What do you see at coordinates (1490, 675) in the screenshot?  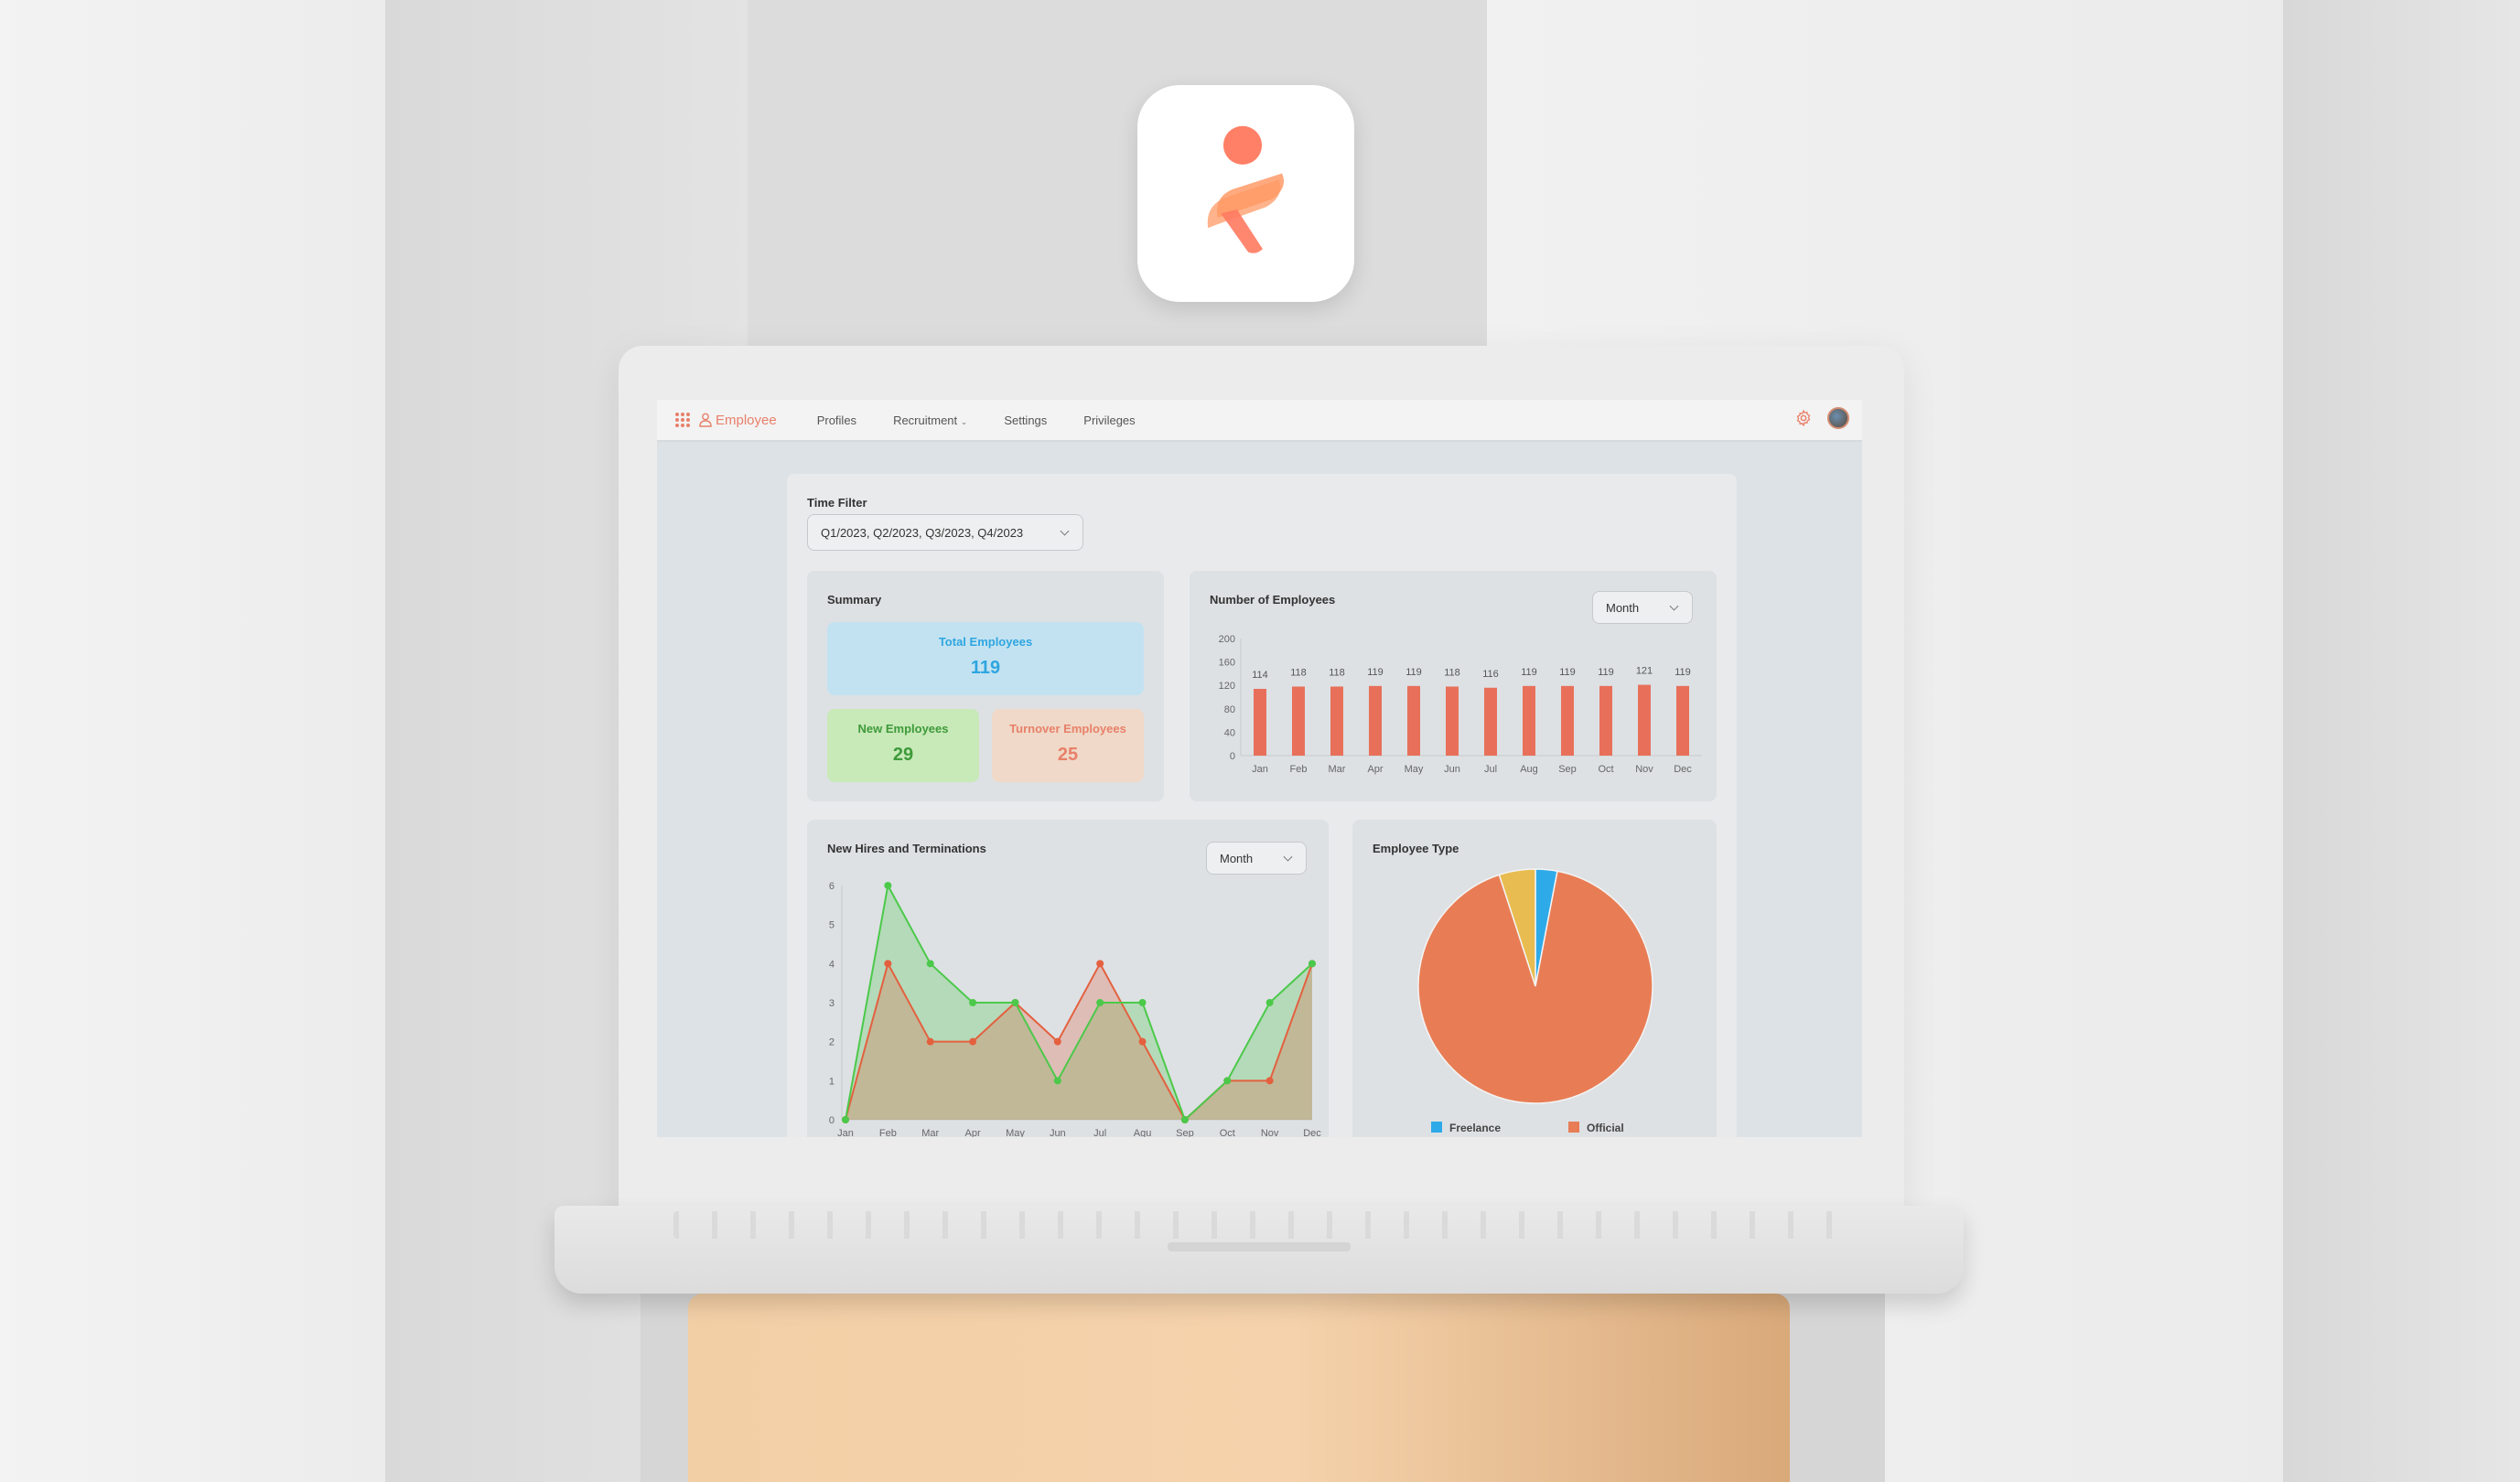 I see `bar-data-label: 116` at bounding box center [1490, 675].